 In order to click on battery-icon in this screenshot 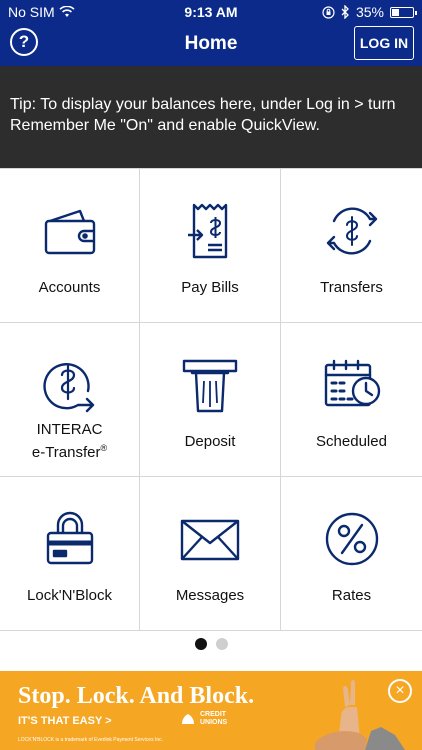, I will do `click(403, 12)`.